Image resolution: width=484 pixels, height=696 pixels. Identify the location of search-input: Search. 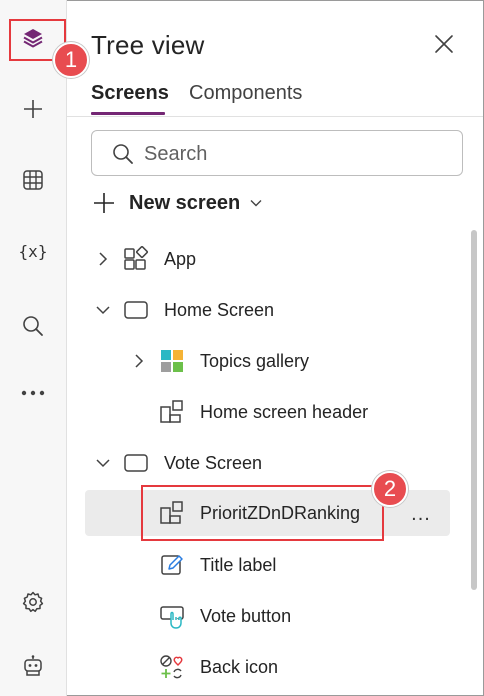
(277, 153).